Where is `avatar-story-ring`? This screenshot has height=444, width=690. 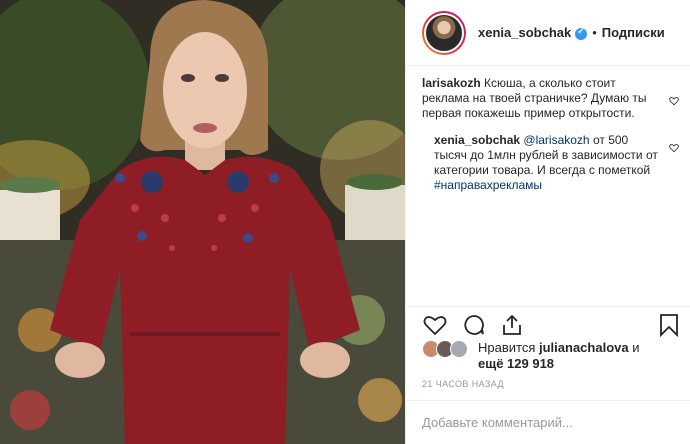
avatar-story-ring is located at coordinates (444, 32).